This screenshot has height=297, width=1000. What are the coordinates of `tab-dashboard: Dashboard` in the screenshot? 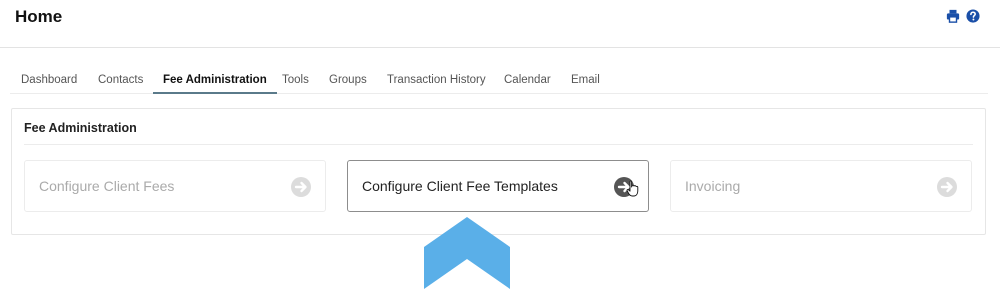 It's located at (49, 80).